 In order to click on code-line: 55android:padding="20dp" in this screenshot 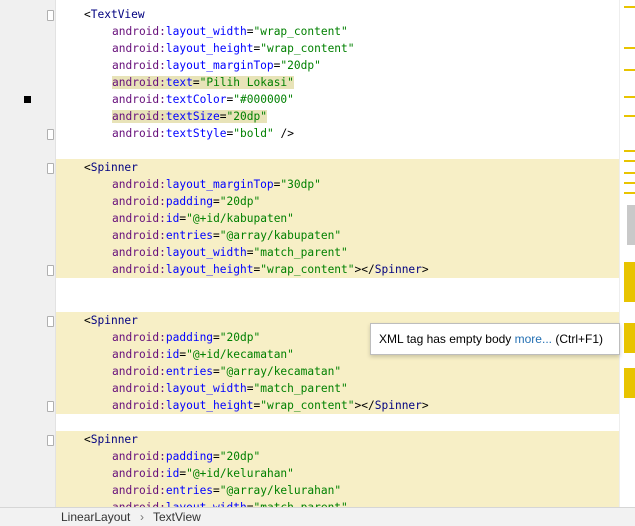, I will do `click(337, 456)`.